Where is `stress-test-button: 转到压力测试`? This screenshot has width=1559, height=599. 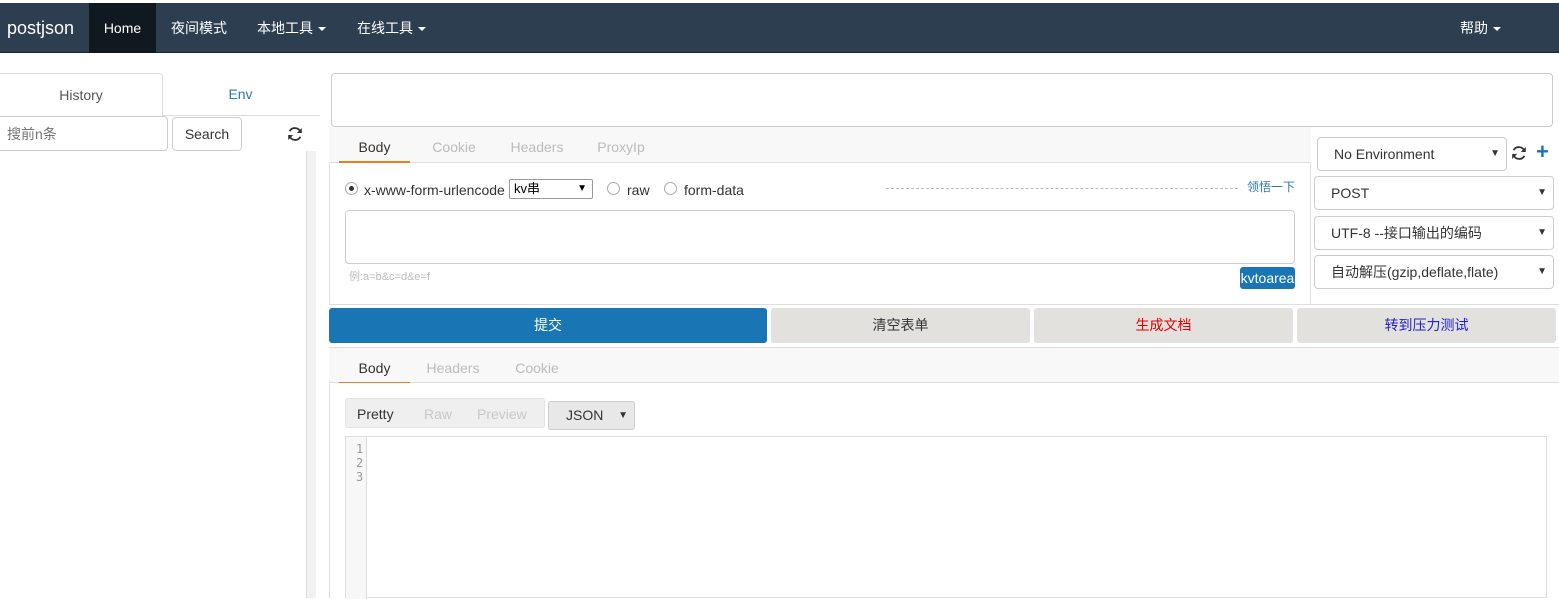
stress-test-button: 转到压力测试 is located at coordinates (1426, 325).